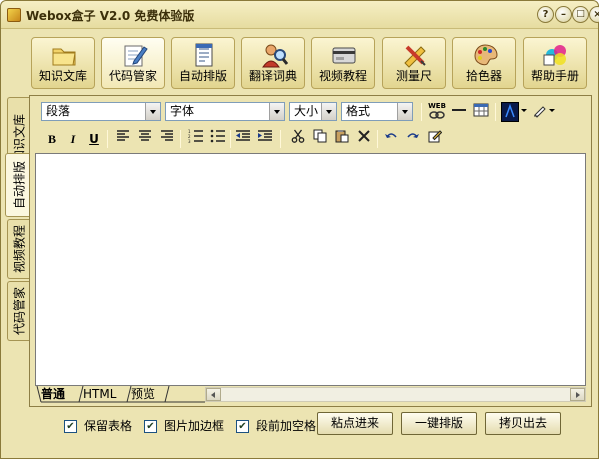  I want to click on tab-dividers, so click(120, 394).